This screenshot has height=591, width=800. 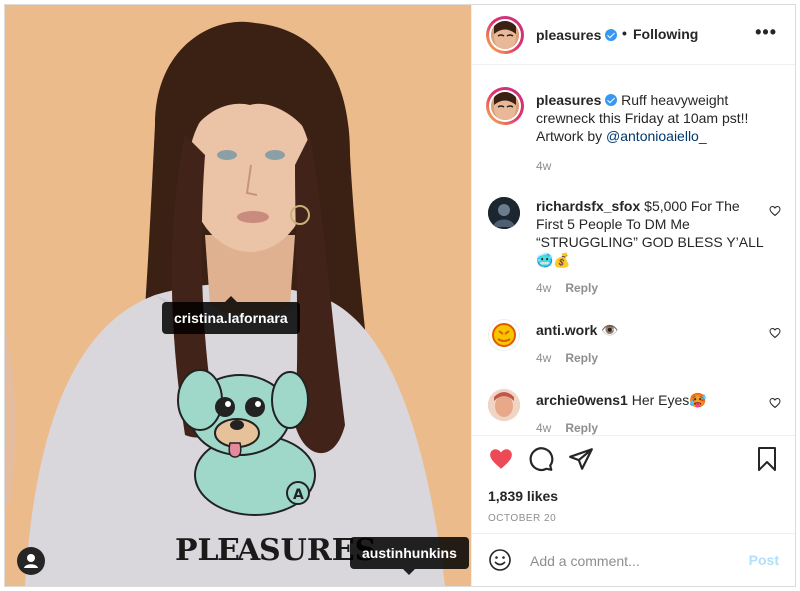 I want to click on avatar, so click(x=505, y=35).